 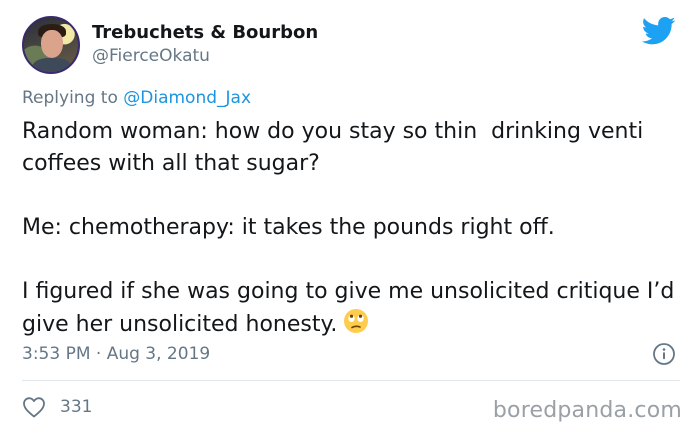 I want to click on like-action: 331, so click(x=57, y=407).